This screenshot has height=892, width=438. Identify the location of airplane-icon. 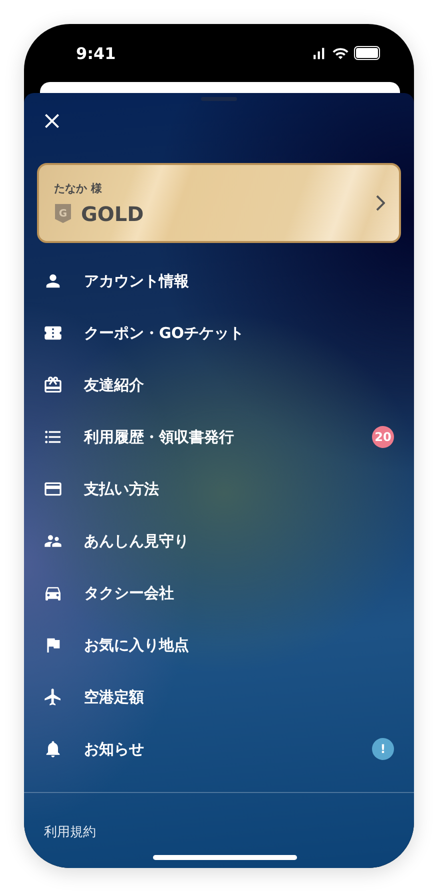
(53, 697).